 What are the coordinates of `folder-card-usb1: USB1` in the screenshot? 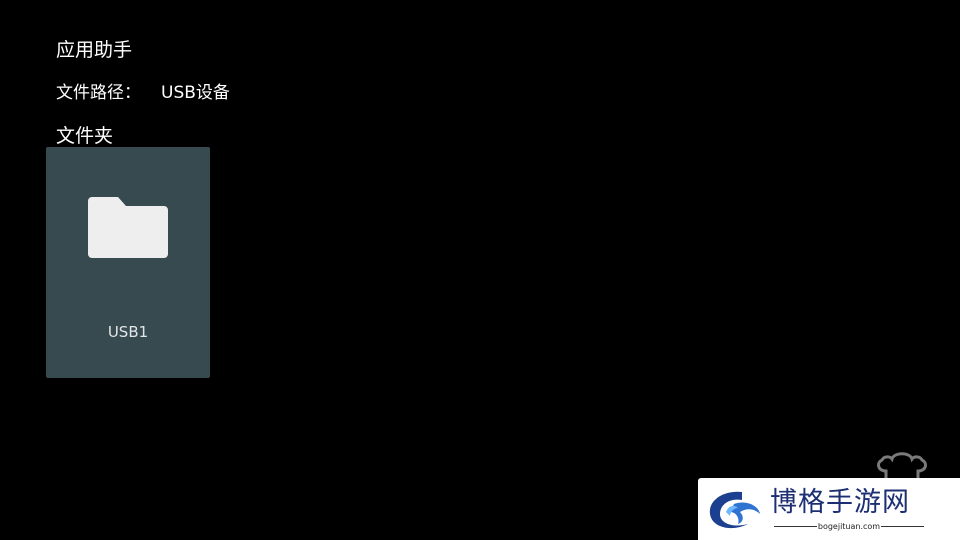 It's located at (128, 262).